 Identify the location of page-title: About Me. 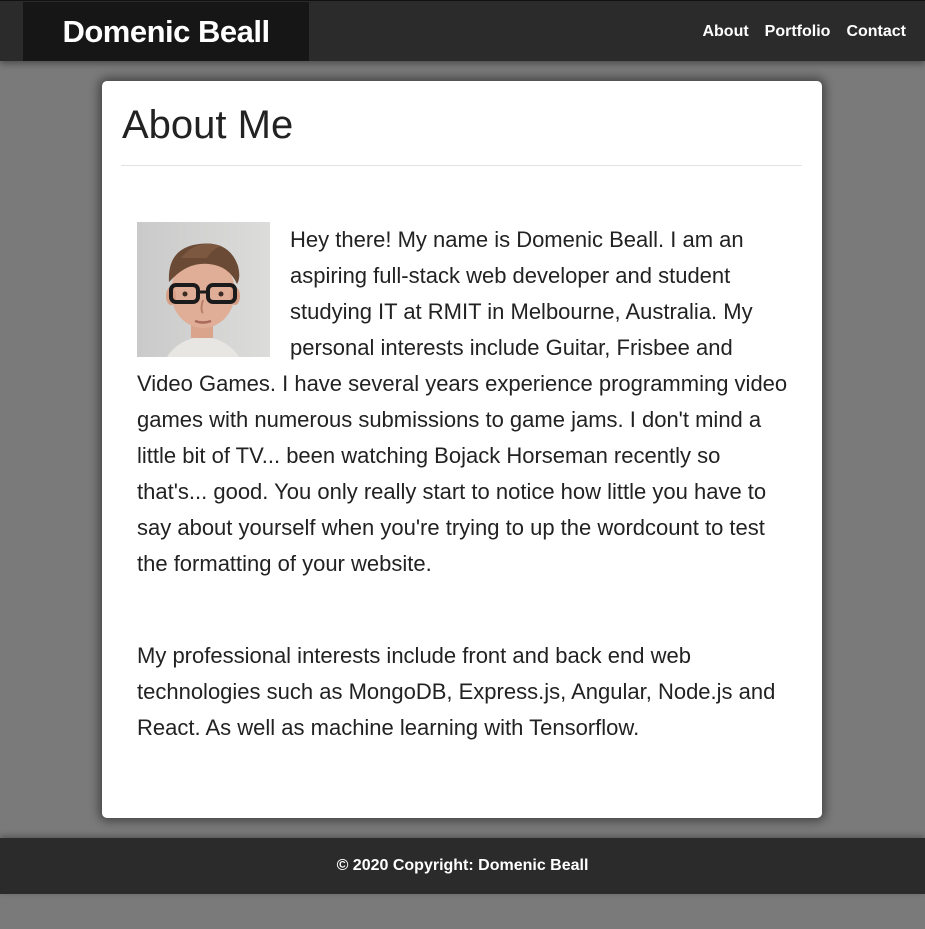
(208, 125).